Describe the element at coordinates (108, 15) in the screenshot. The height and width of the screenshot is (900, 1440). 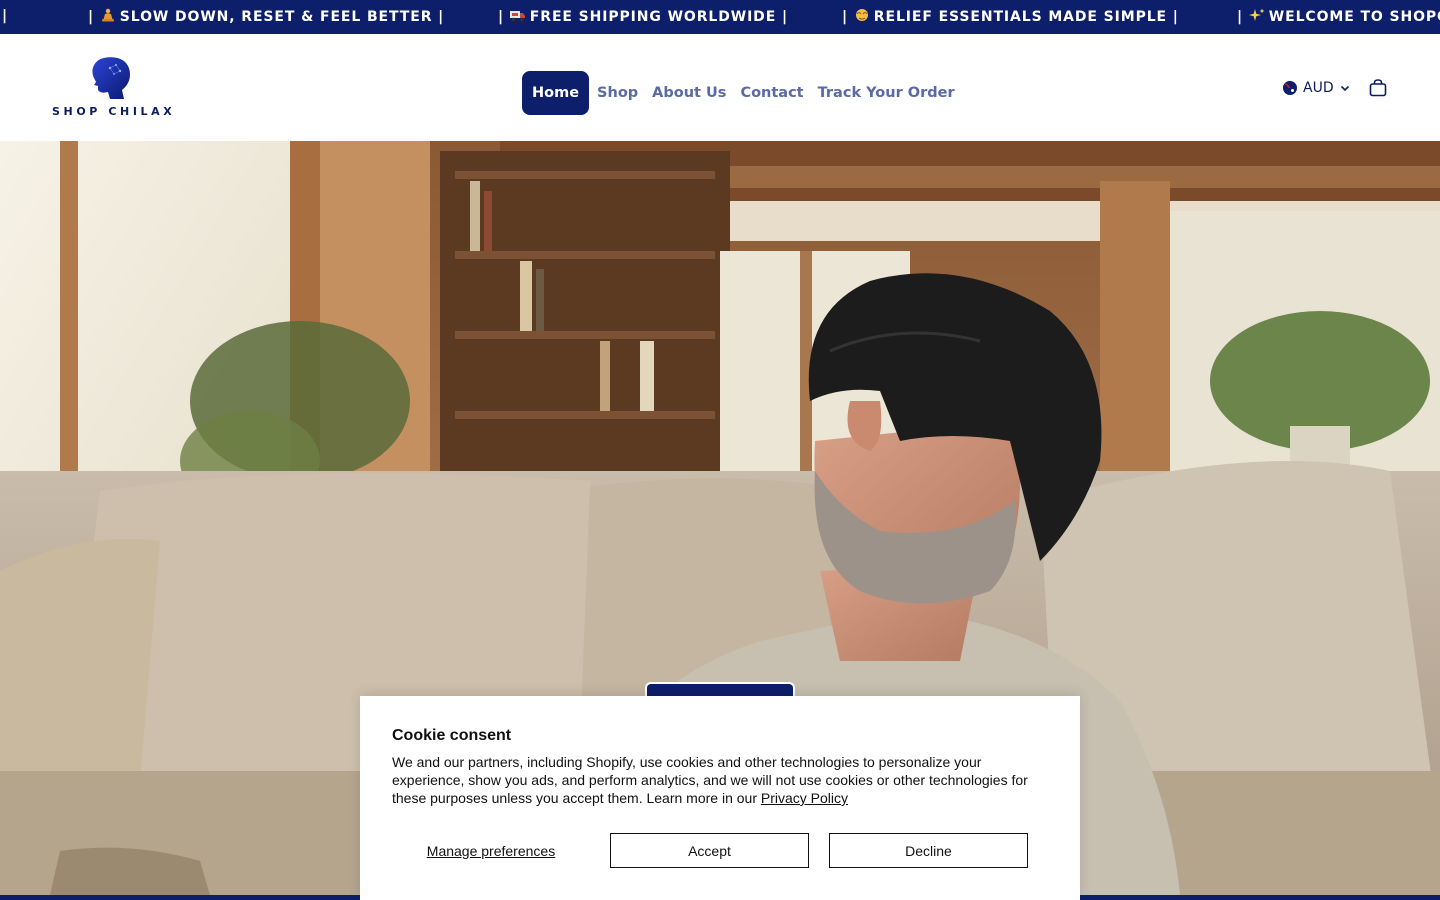
I see `meditation-icon` at that location.